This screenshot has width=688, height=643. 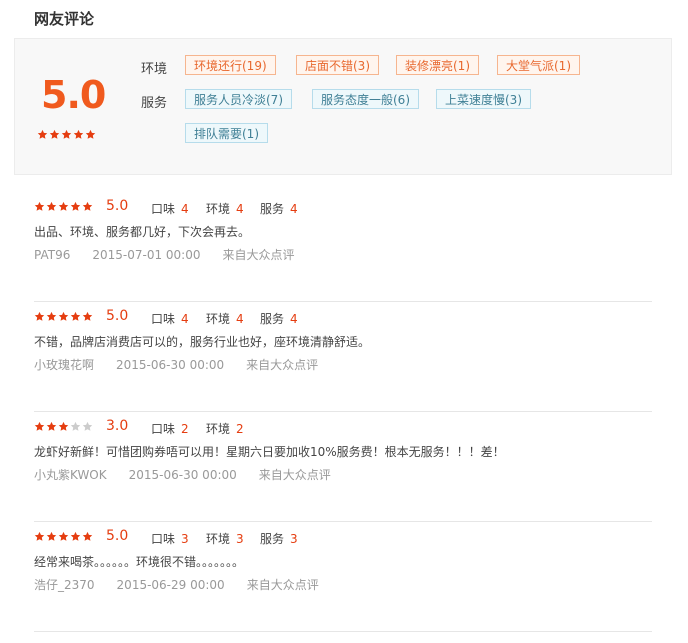 What do you see at coordinates (139, 562) in the screenshot?
I see `review-text: 经常来喝茶。。。。。。环境很不错。。。。。。。` at bounding box center [139, 562].